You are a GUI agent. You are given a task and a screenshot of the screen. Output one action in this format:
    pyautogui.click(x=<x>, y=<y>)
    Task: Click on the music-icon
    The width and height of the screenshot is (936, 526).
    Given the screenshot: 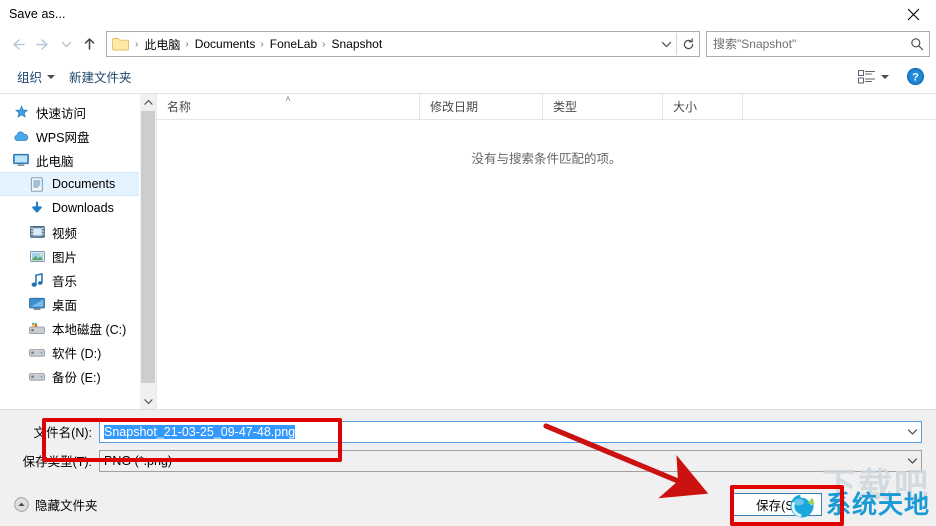 What is the action you would take?
    pyautogui.click(x=37, y=280)
    